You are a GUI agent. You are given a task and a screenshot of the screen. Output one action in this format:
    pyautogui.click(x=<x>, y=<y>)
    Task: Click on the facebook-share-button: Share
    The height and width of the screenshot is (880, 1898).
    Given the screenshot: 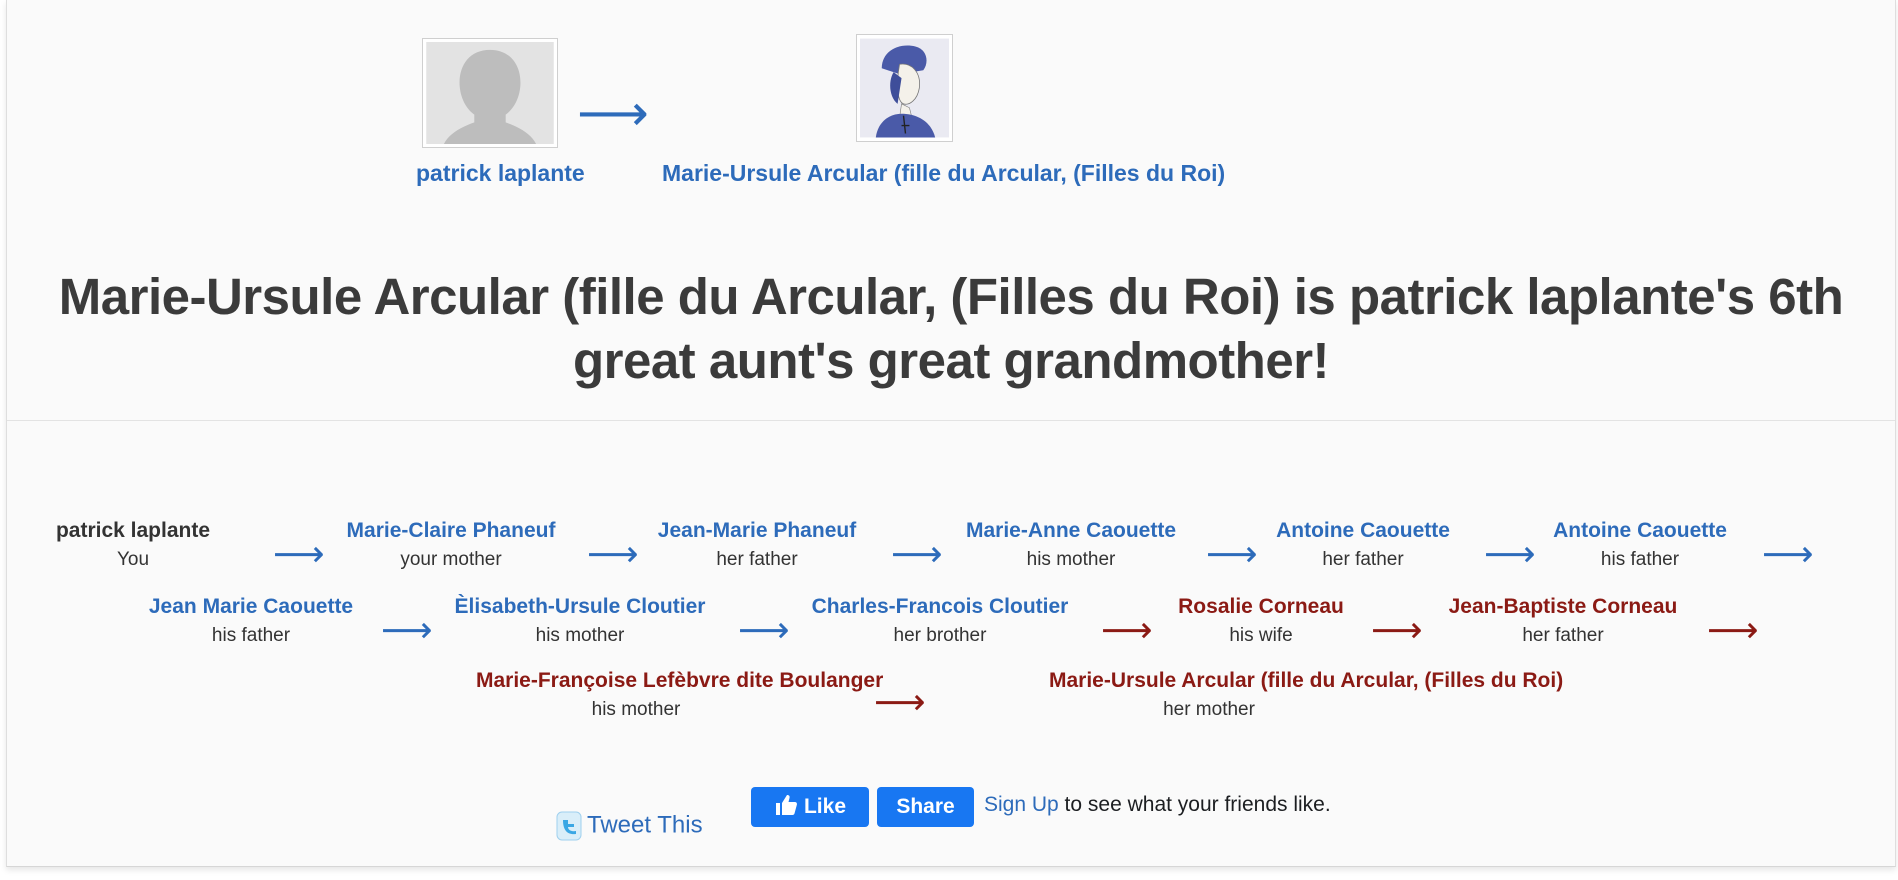 What is the action you would take?
    pyautogui.click(x=925, y=807)
    